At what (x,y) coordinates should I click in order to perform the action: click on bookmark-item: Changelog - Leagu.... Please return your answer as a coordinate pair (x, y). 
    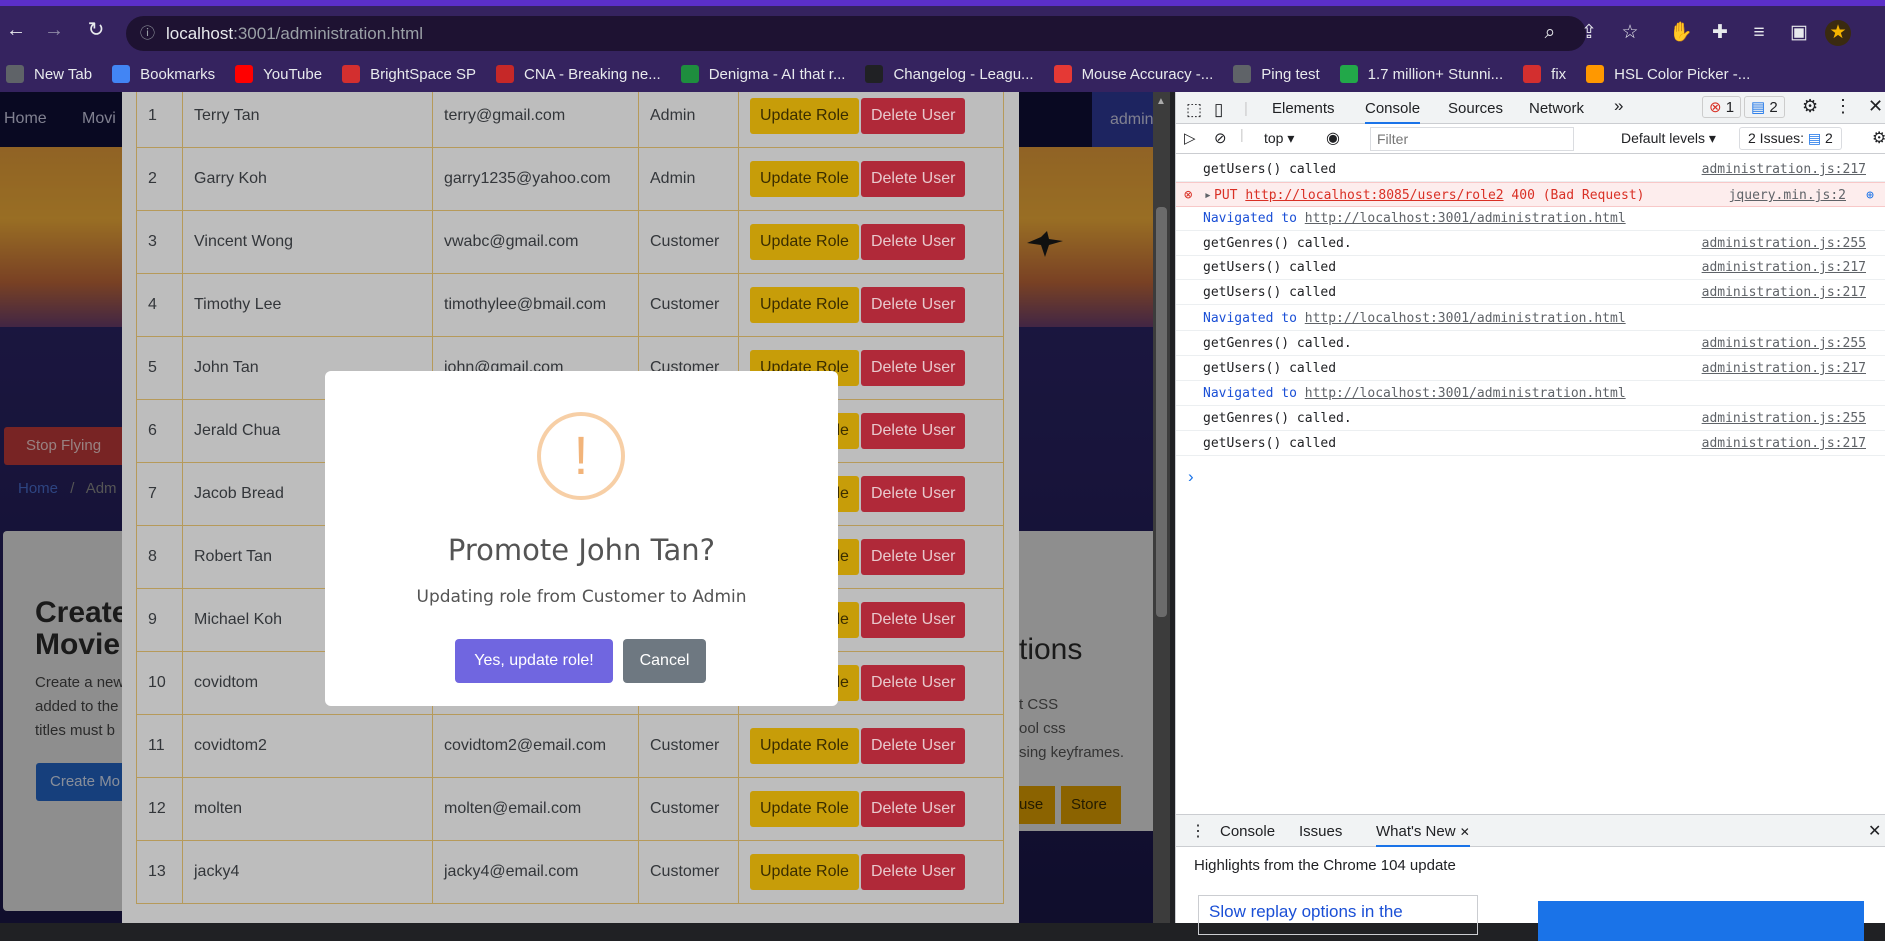
    Looking at the image, I should click on (949, 74).